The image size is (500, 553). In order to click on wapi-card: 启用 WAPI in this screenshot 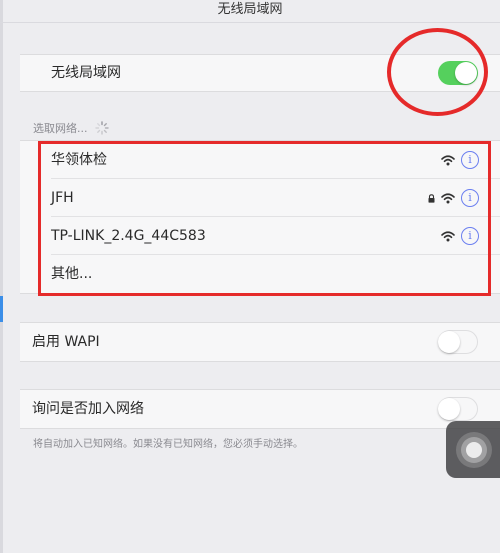, I will do `click(260, 342)`.